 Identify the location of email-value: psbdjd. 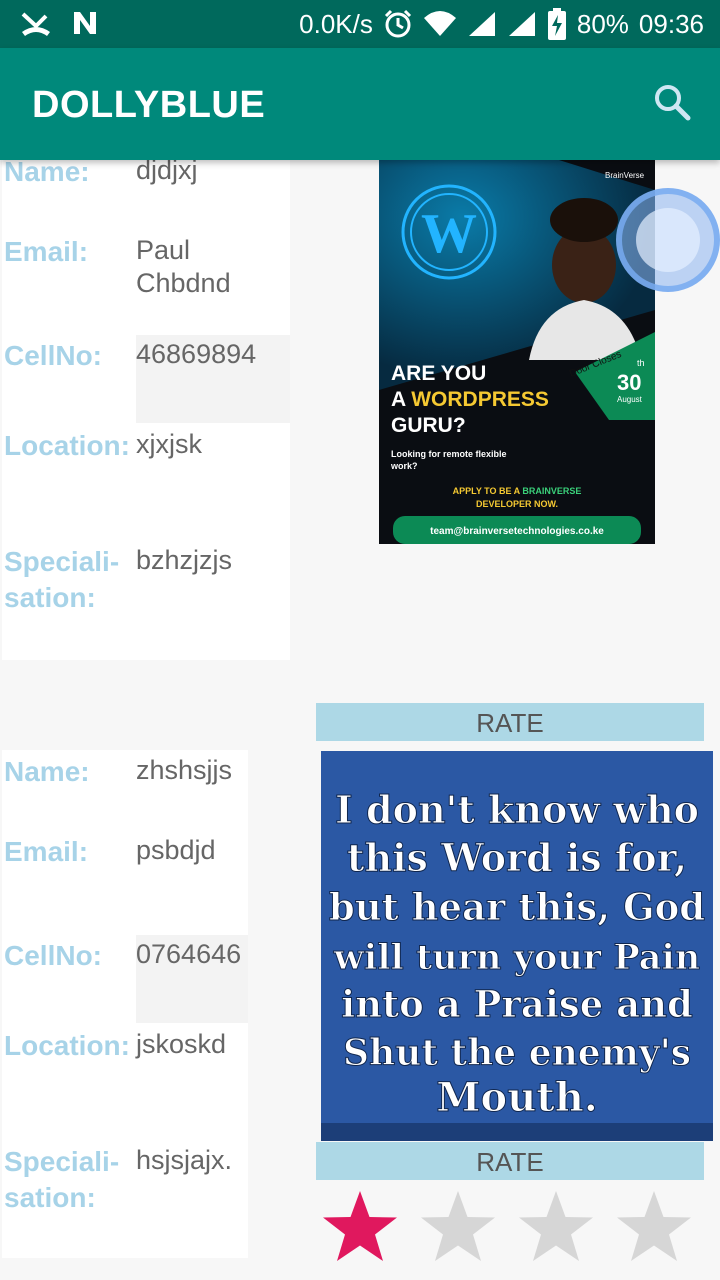
(176, 850).